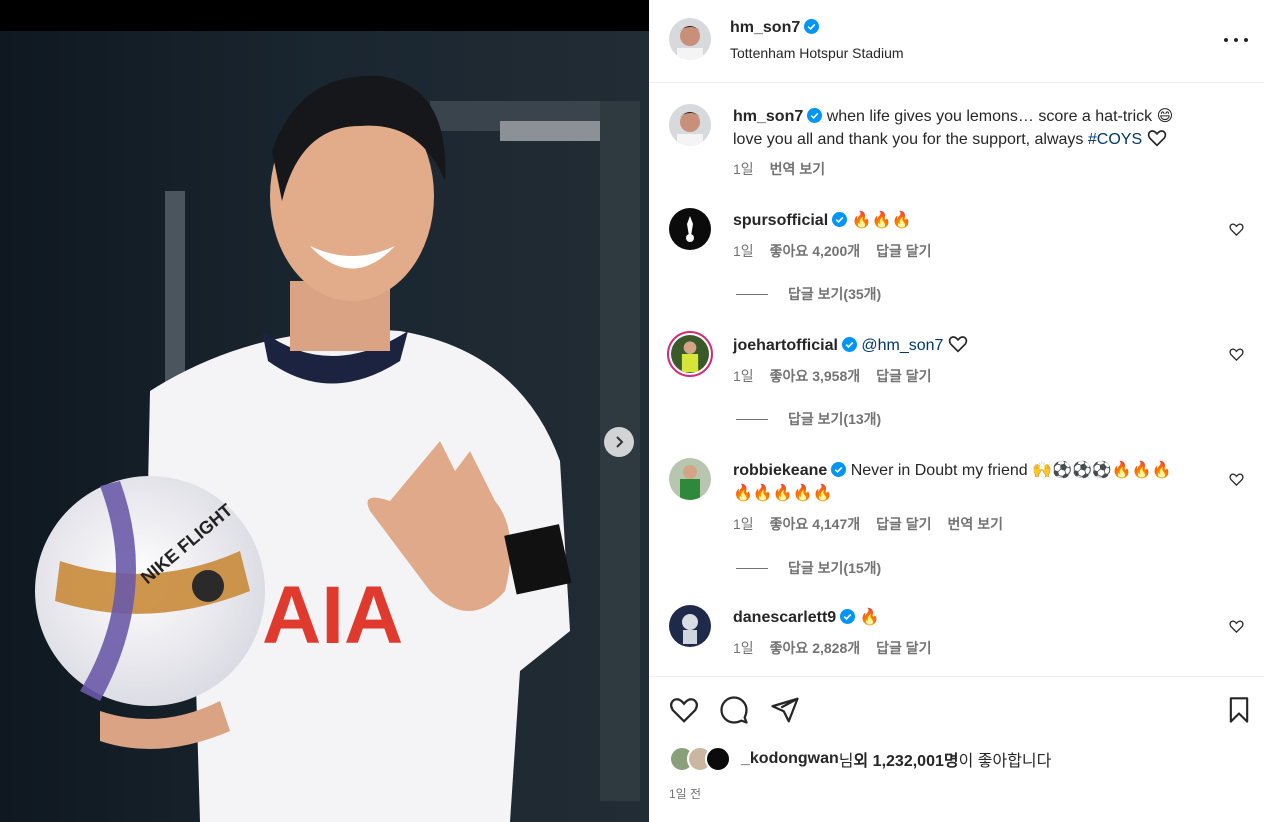  What do you see at coordinates (906, 759) in the screenshot?
I see `likes-count: 외 1,232,001명` at bounding box center [906, 759].